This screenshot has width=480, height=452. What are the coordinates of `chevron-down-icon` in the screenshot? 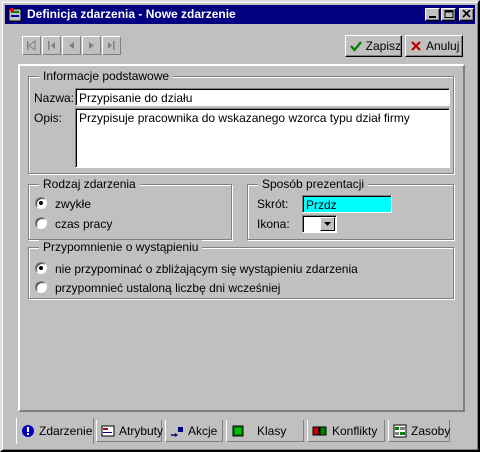 It's located at (327, 224).